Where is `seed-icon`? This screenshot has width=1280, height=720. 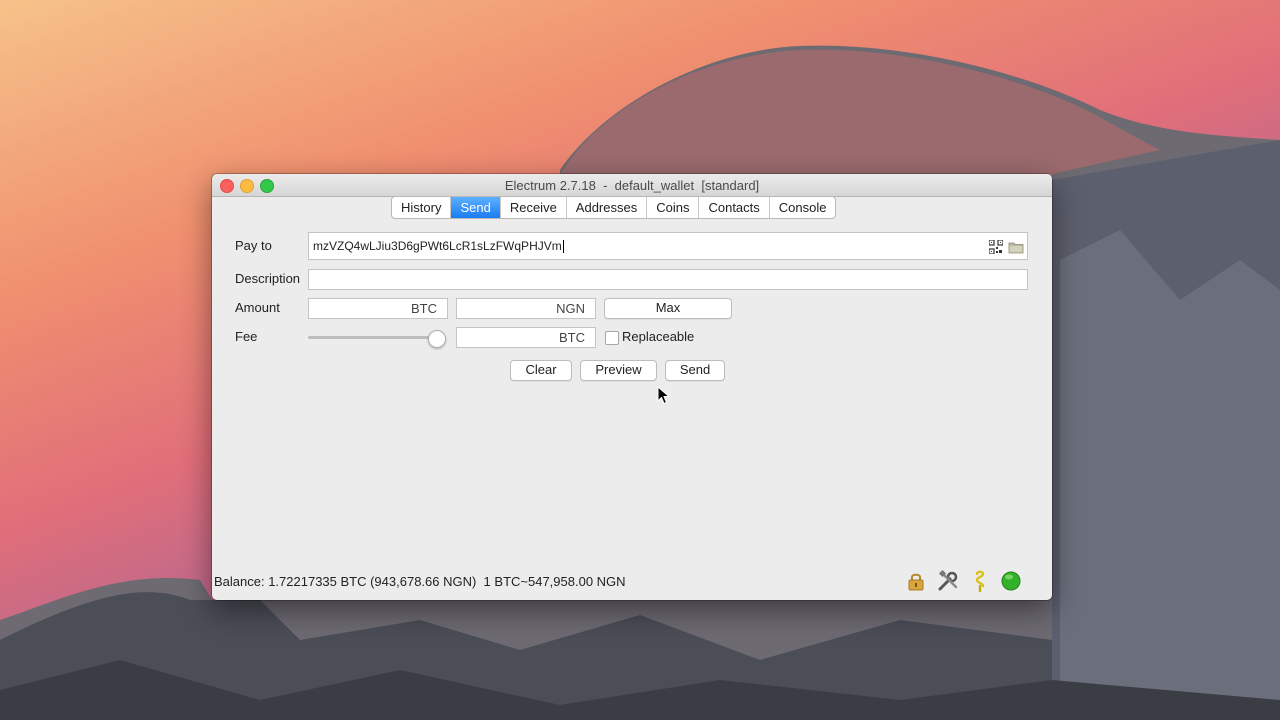 seed-icon is located at coordinates (980, 581).